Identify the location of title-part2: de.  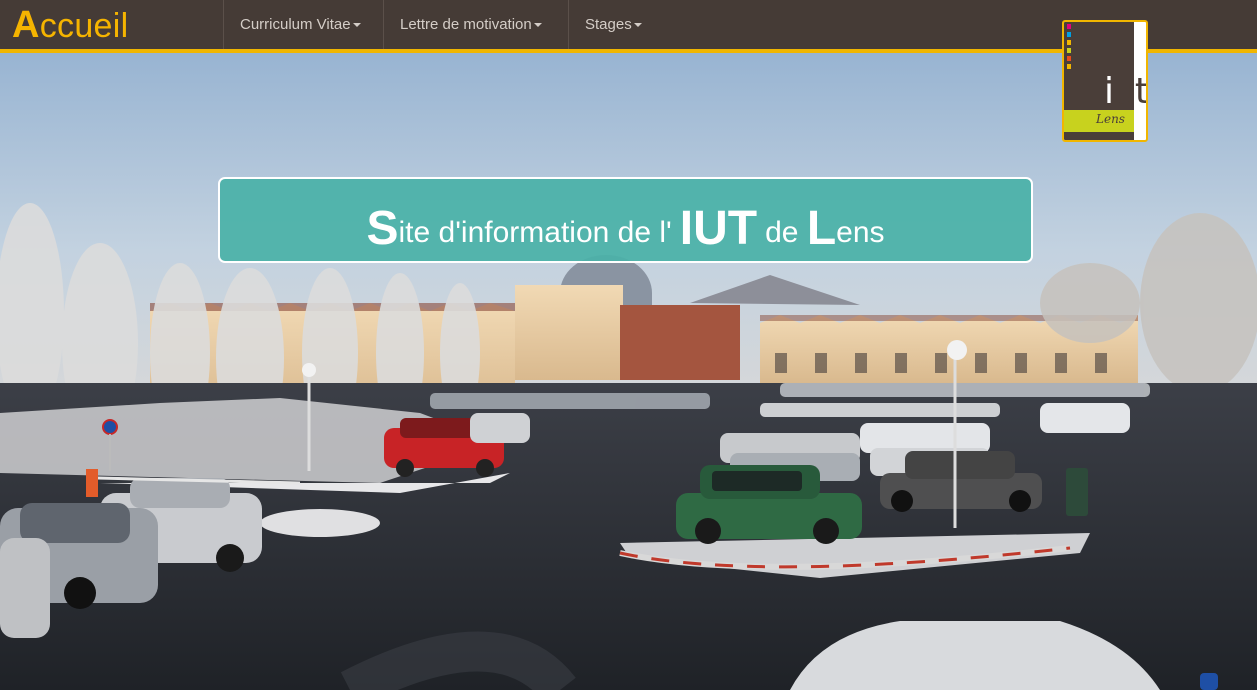
(782, 232).